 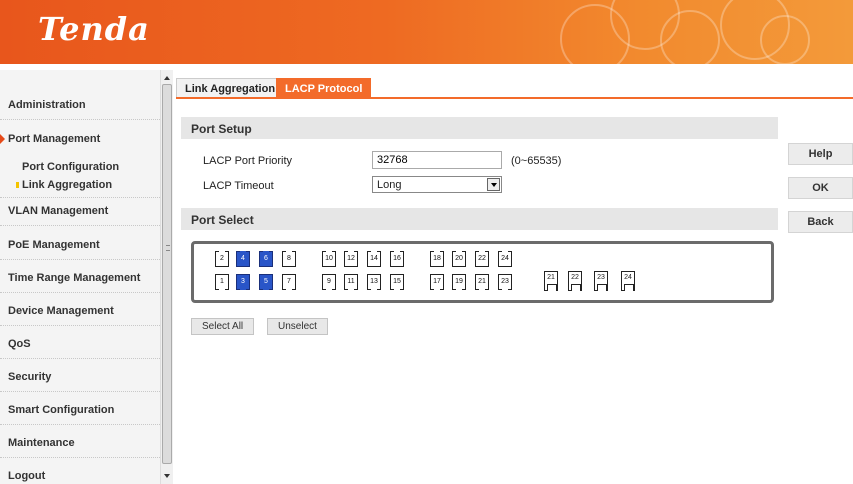 I want to click on port-10: 10, so click(x=329, y=259).